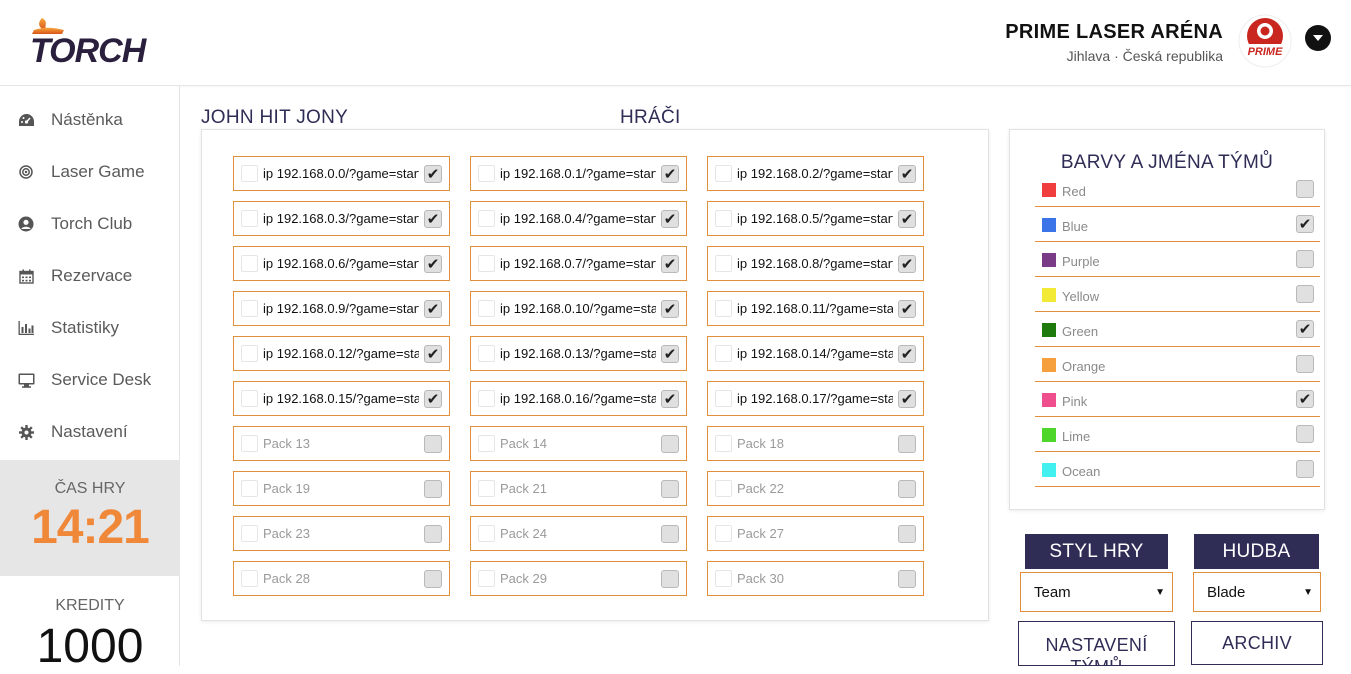 The image size is (1351, 674). I want to click on torch-logo: TORCH, so click(95, 42).